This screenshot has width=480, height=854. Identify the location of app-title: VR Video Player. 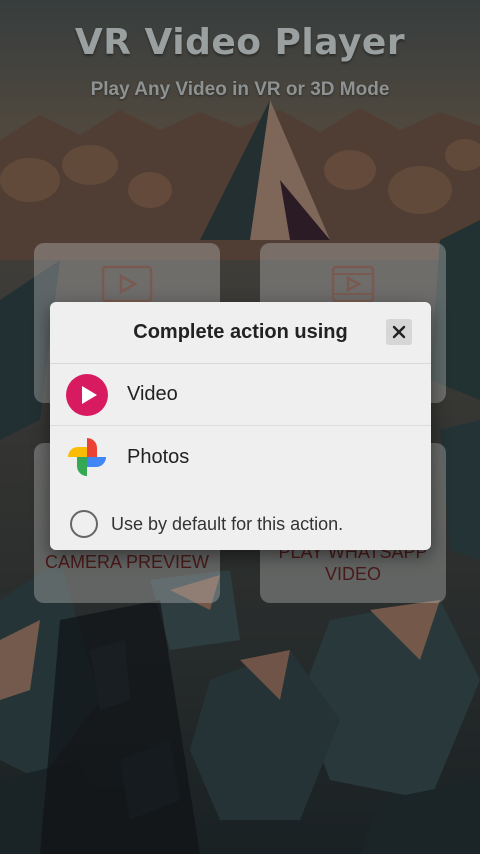
(240, 42).